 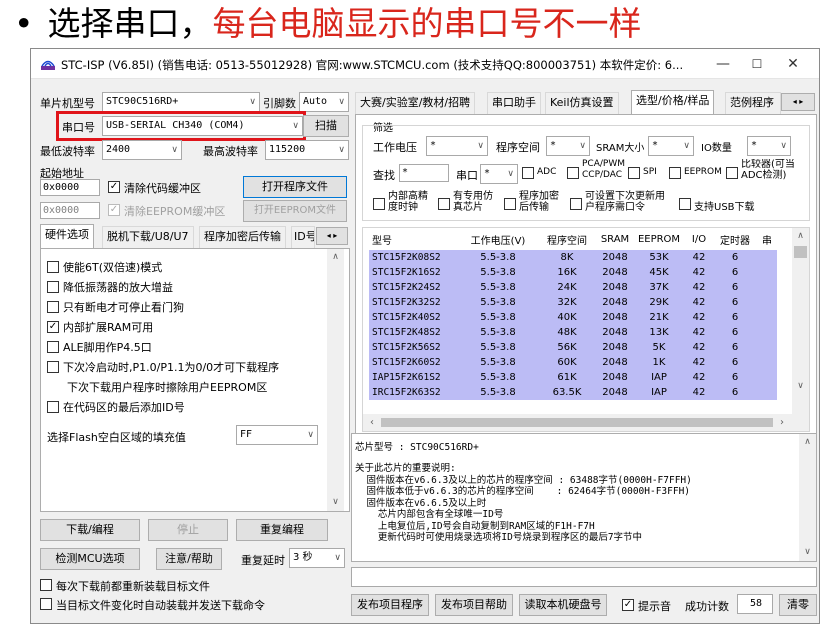 What do you see at coordinates (115, 307) in the screenshot?
I see `option-watchdog: 只有断电才可停止看门狗` at bounding box center [115, 307].